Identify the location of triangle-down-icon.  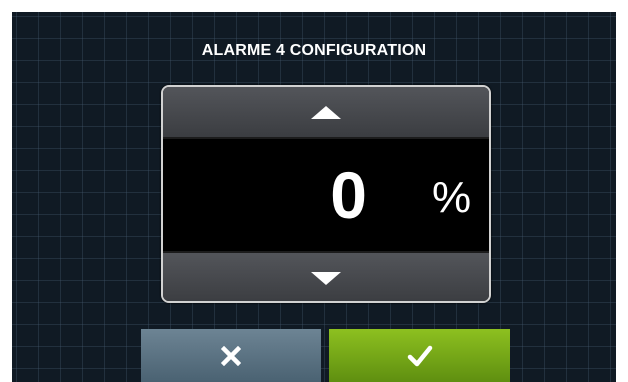
(326, 278).